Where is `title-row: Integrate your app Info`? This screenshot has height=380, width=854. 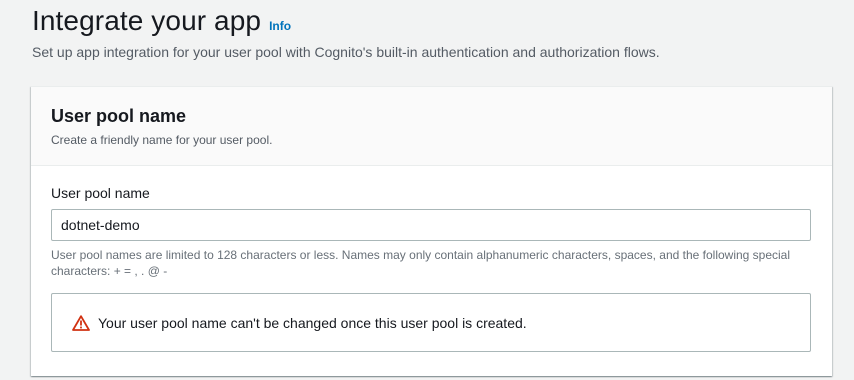
title-row: Integrate your app Info is located at coordinates (161, 21).